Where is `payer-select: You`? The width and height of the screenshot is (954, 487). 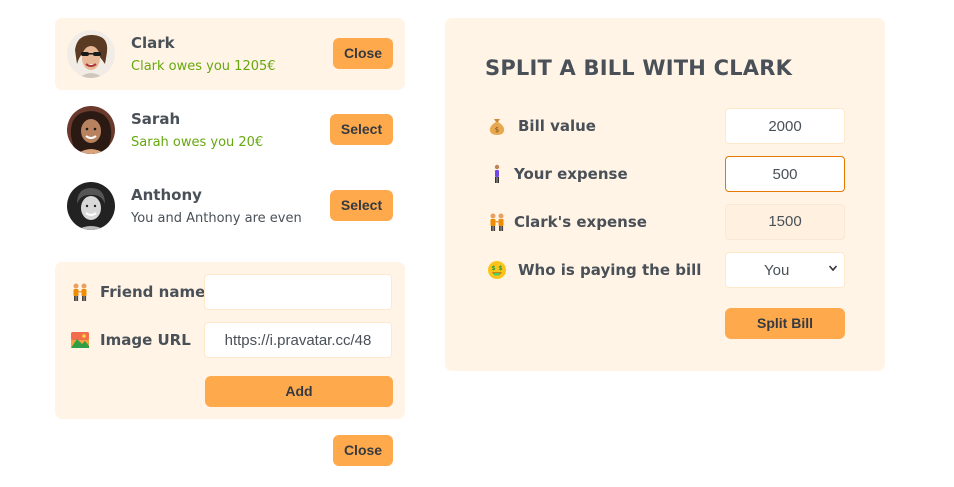
payer-select: You is located at coordinates (785, 270).